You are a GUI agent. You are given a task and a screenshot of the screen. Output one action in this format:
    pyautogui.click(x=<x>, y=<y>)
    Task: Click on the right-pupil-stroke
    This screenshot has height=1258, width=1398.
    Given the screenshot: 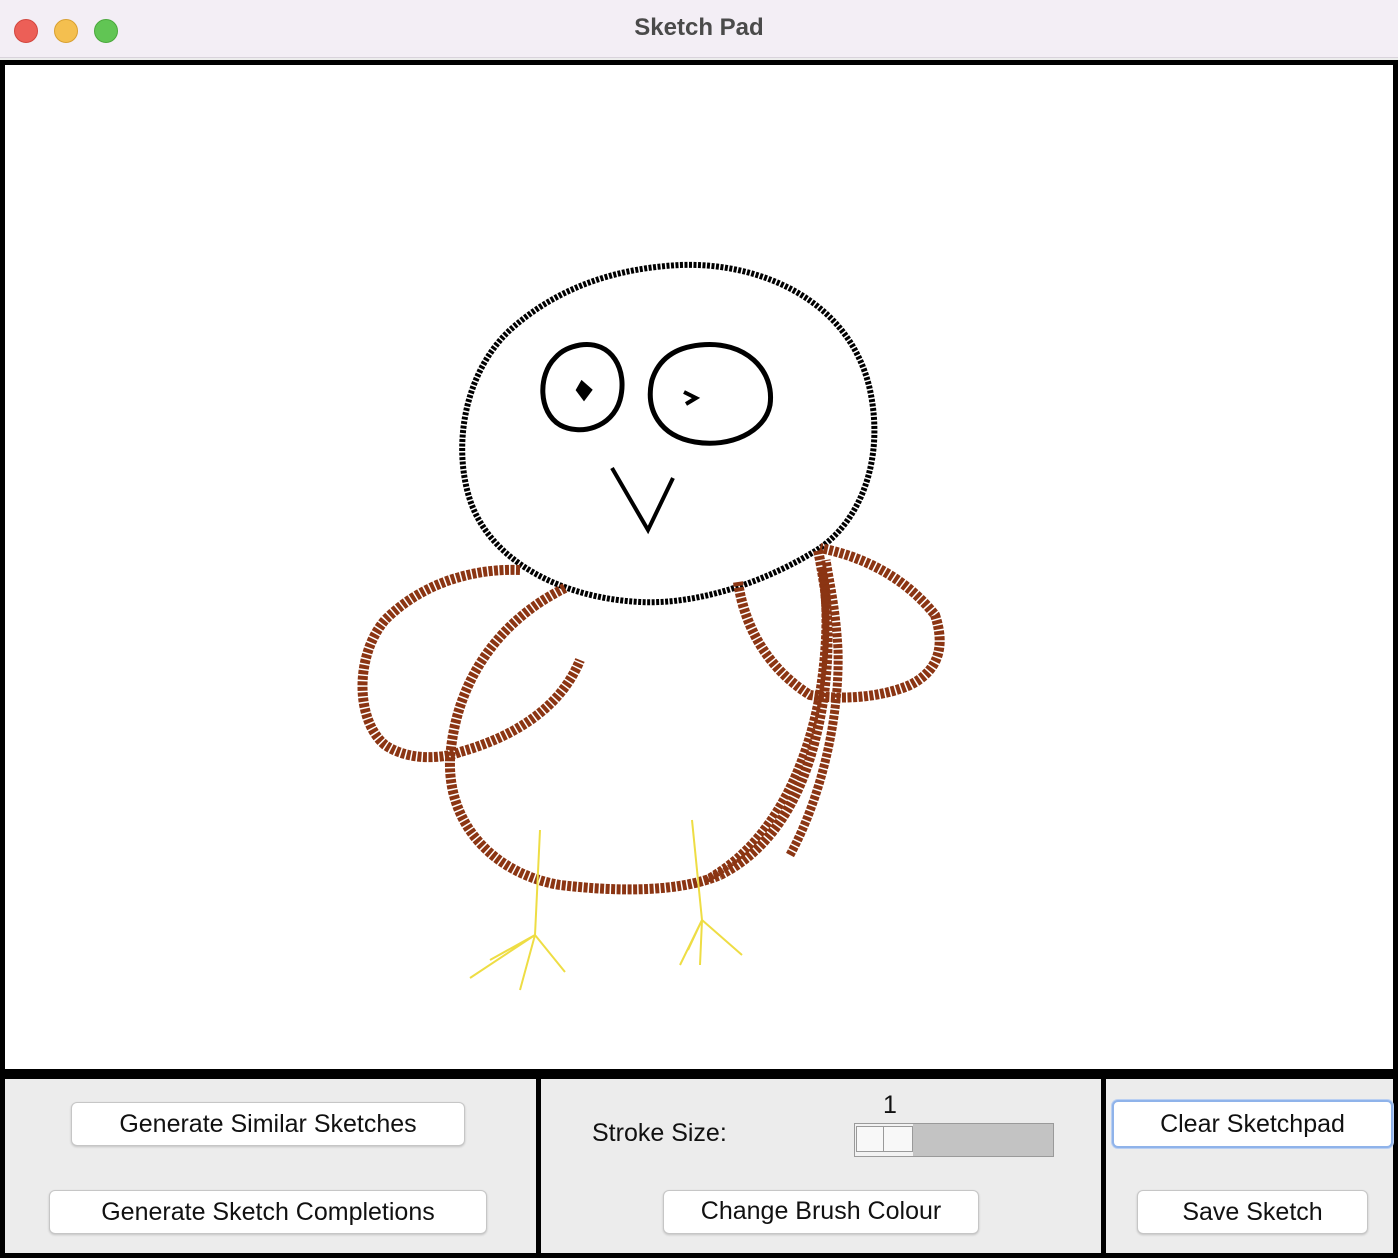 What is the action you would take?
    pyautogui.click(x=692, y=398)
    